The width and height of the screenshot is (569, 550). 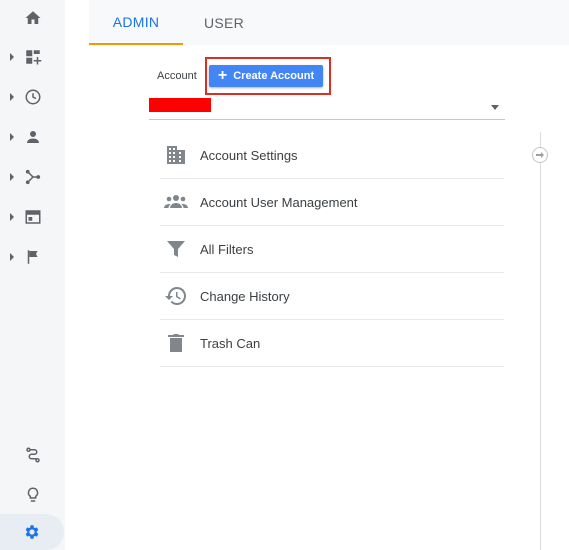 What do you see at coordinates (332, 155) in the screenshot?
I see `list-item-account-settings: Account Settings` at bounding box center [332, 155].